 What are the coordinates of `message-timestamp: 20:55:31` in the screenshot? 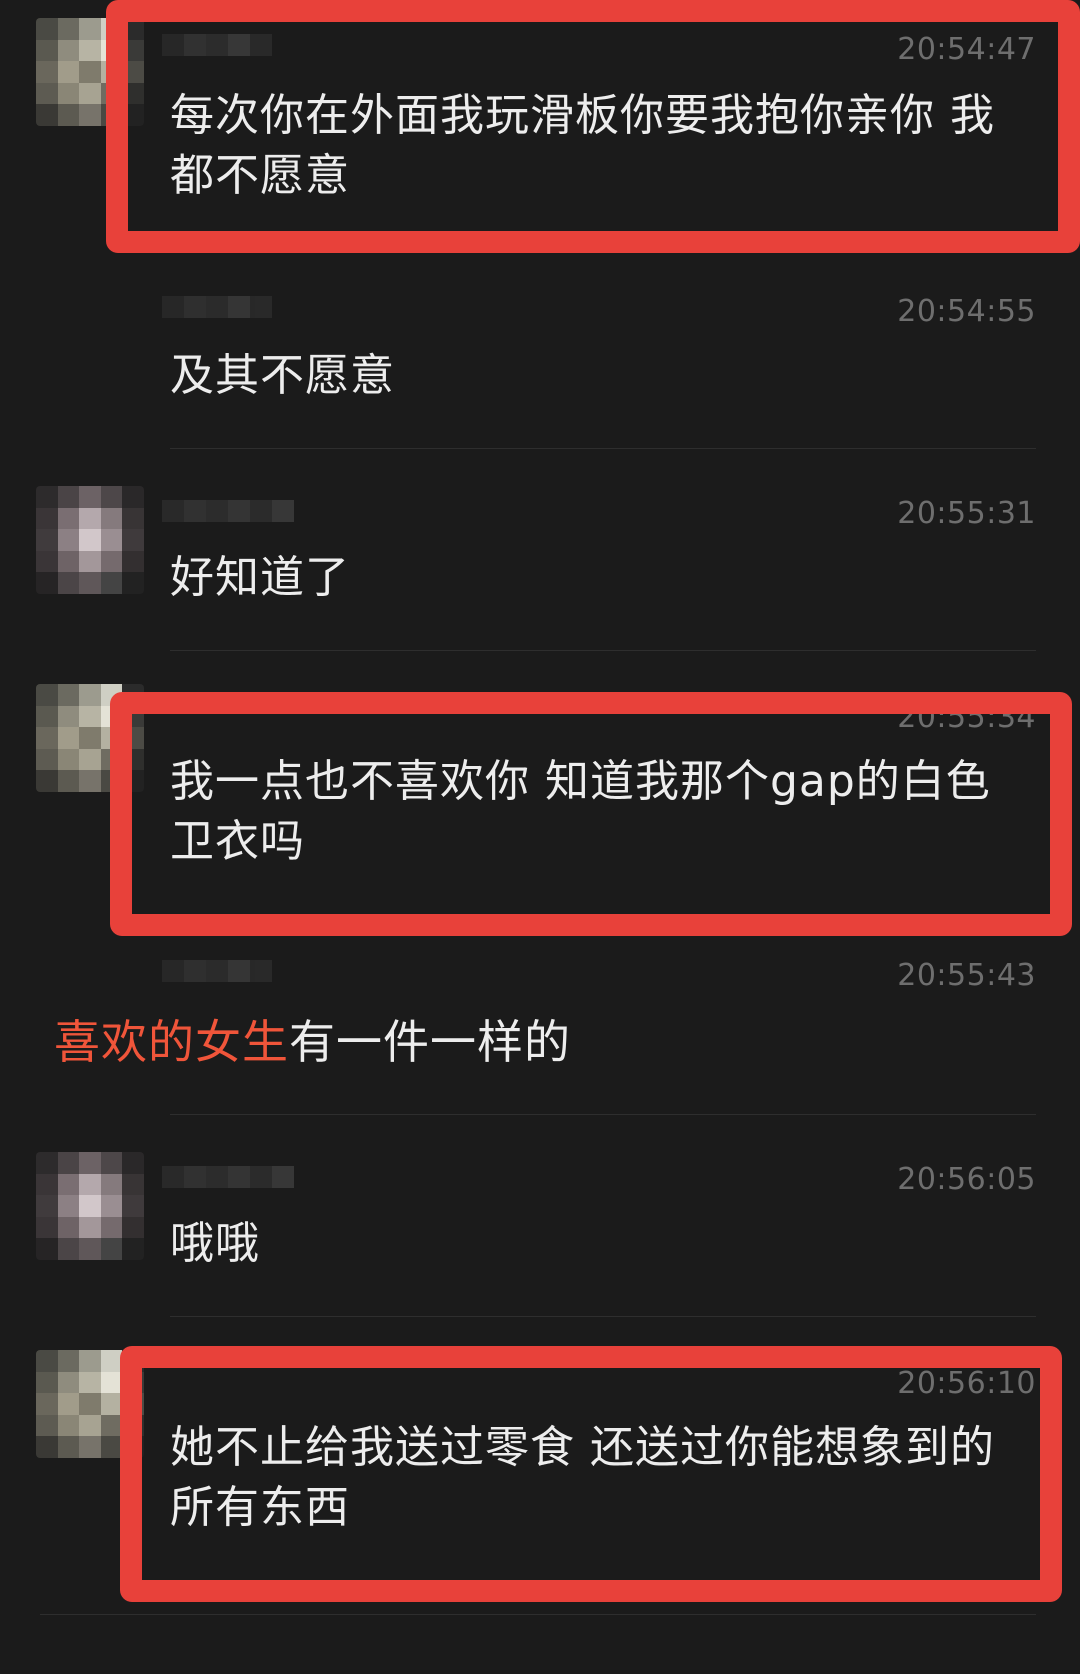 It's located at (966, 513).